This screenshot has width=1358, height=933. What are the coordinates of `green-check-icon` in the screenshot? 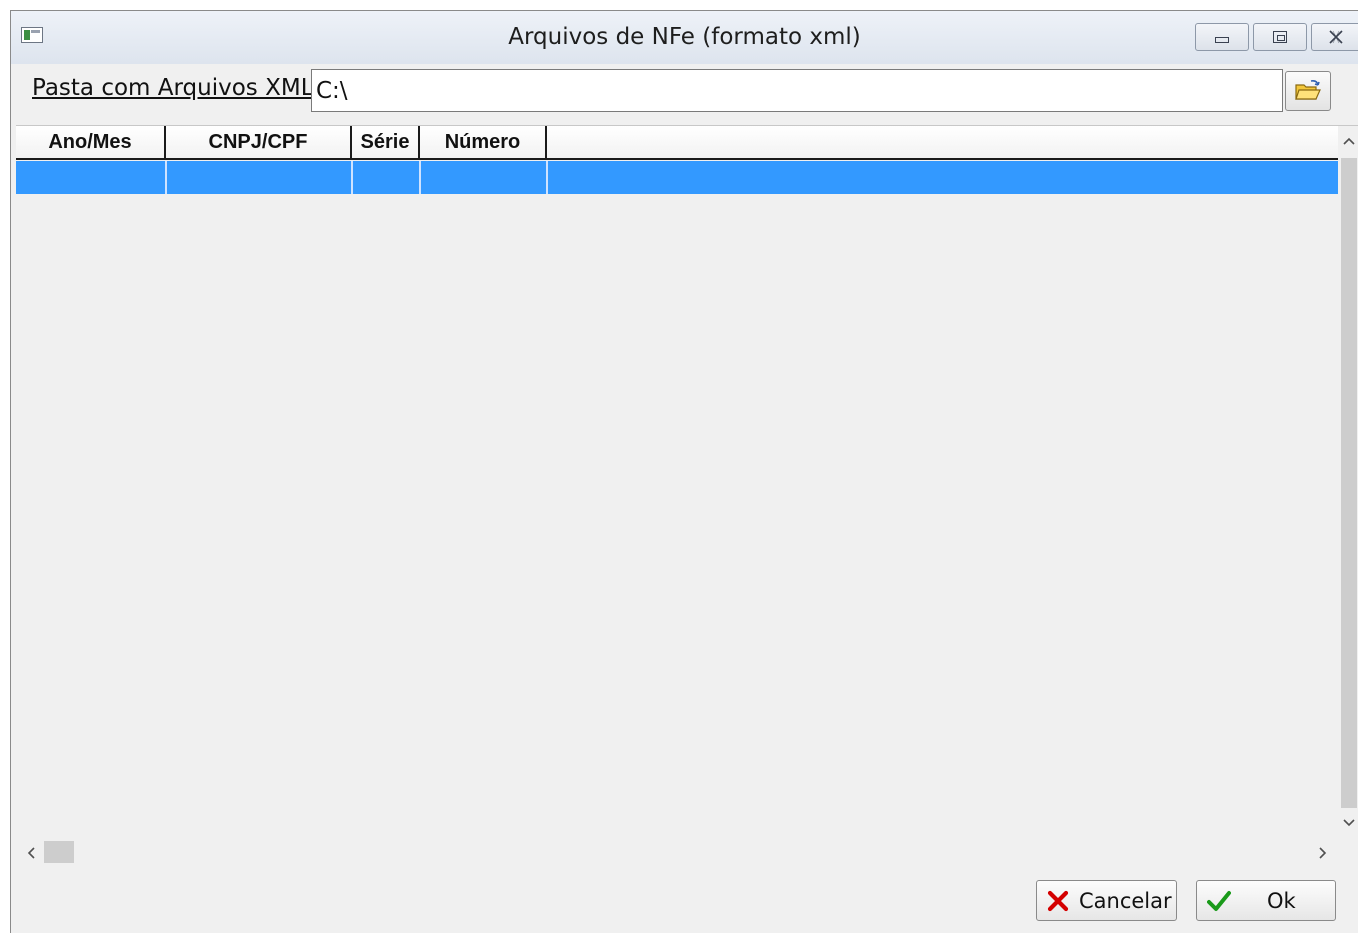 It's located at (1219, 900).